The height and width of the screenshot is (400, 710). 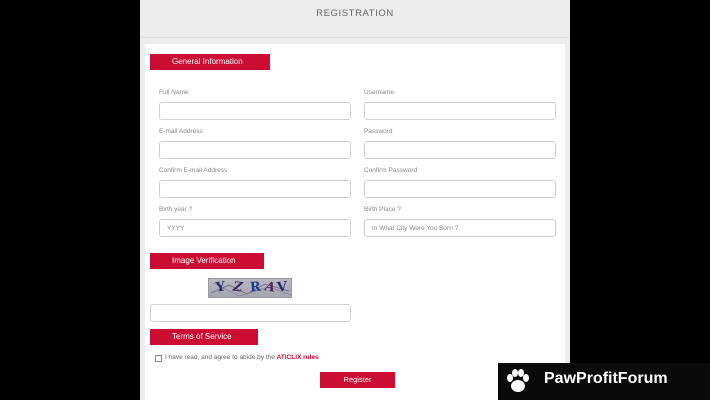 I want to click on captcha-char-3: R, so click(x=255, y=287).